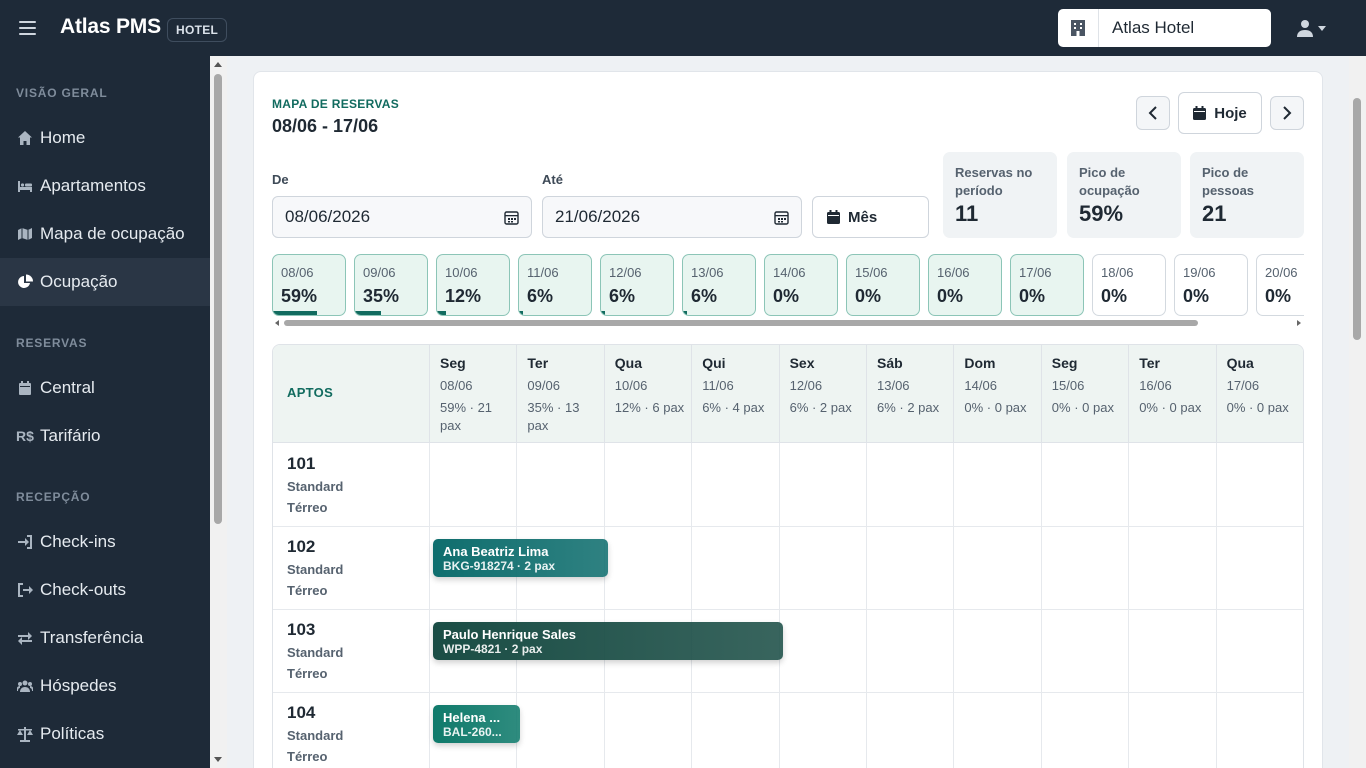 This screenshot has height=768, width=1366. I want to click on user-menu-button, so click(1313, 28).